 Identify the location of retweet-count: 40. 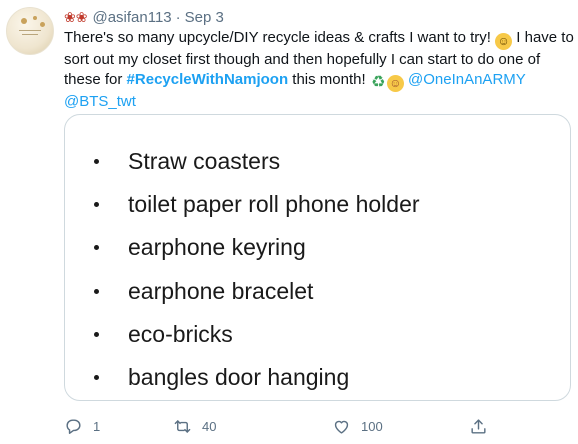
(209, 426).